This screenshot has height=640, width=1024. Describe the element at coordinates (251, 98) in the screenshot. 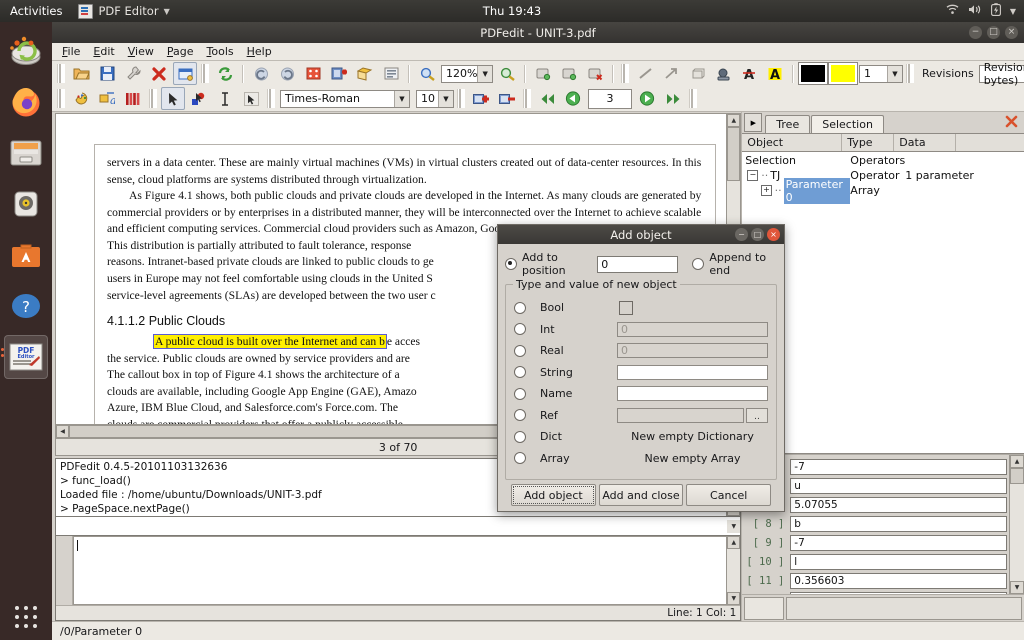

I see `pointer-tool-icon` at that location.